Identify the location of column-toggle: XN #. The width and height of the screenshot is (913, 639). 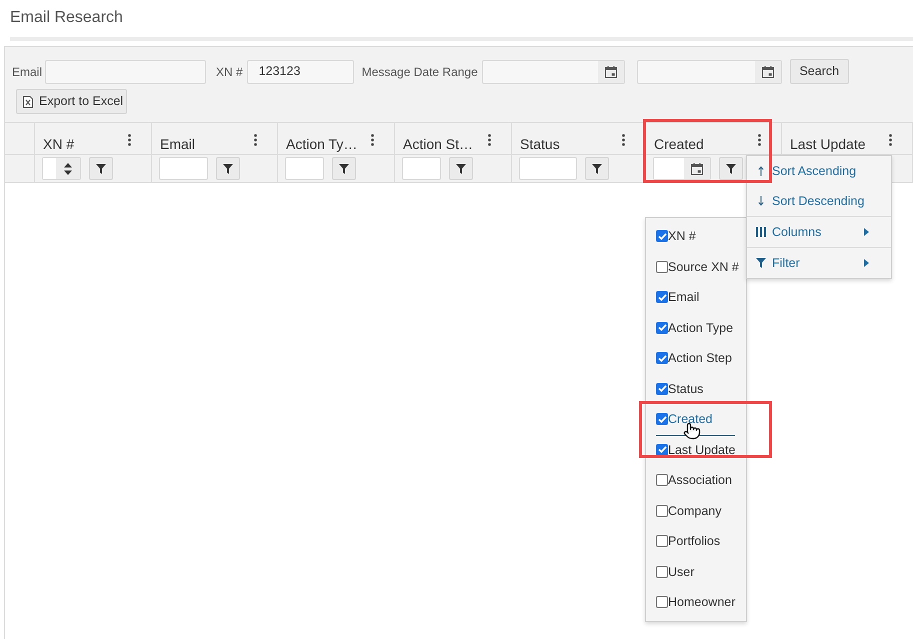
(676, 236).